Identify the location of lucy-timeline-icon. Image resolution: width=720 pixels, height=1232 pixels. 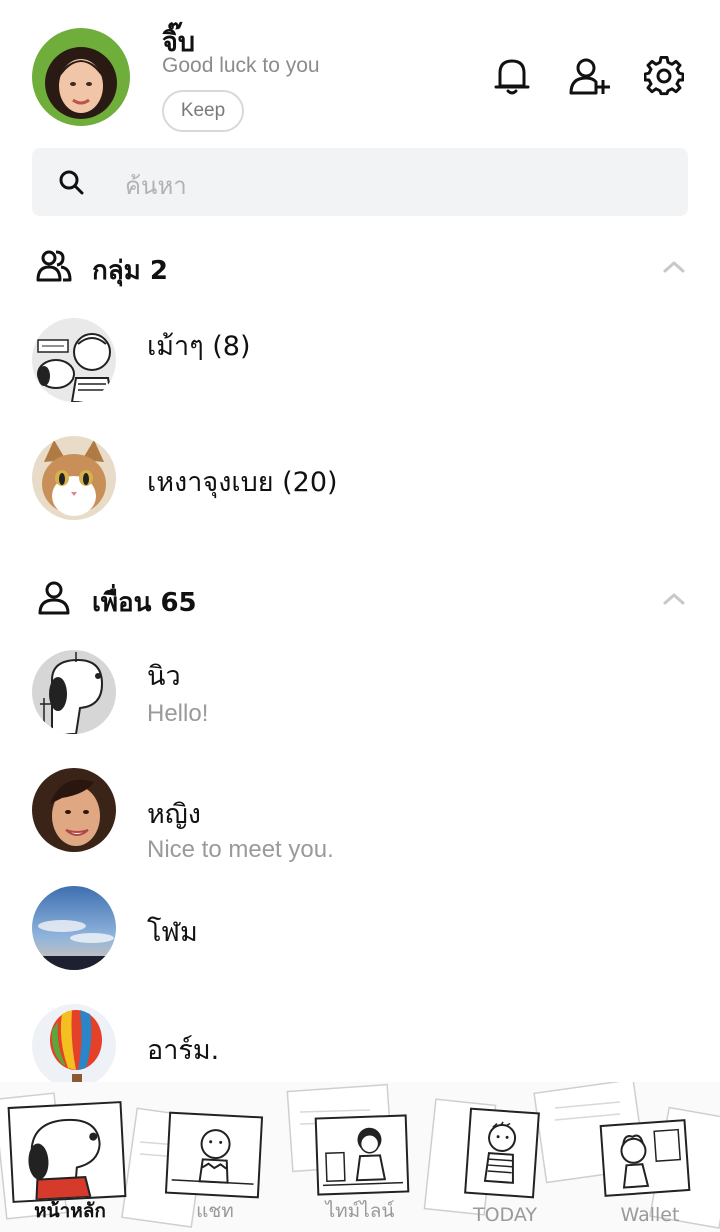
(362, 1155).